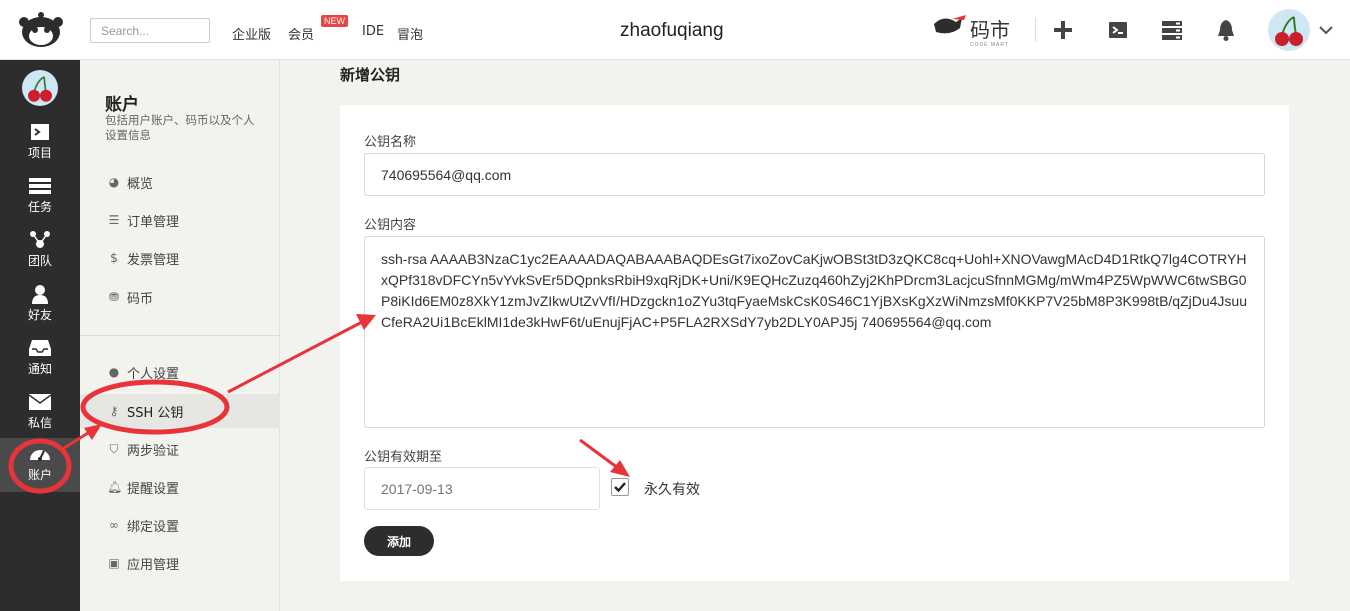 This screenshot has height=611, width=1350. Describe the element at coordinates (301, 33) in the screenshot. I see `nav-member: 会员` at that location.